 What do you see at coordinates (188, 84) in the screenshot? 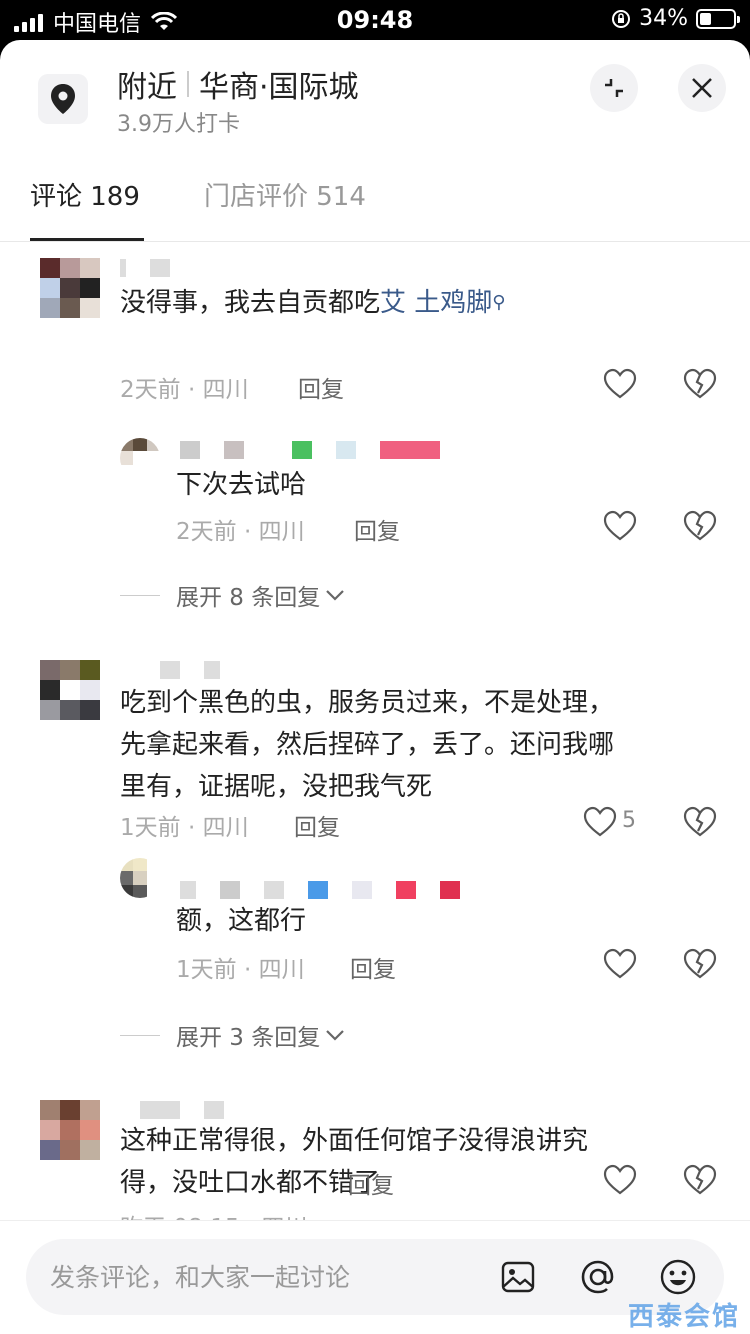
I see `title-divider` at bounding box center [188, 84].